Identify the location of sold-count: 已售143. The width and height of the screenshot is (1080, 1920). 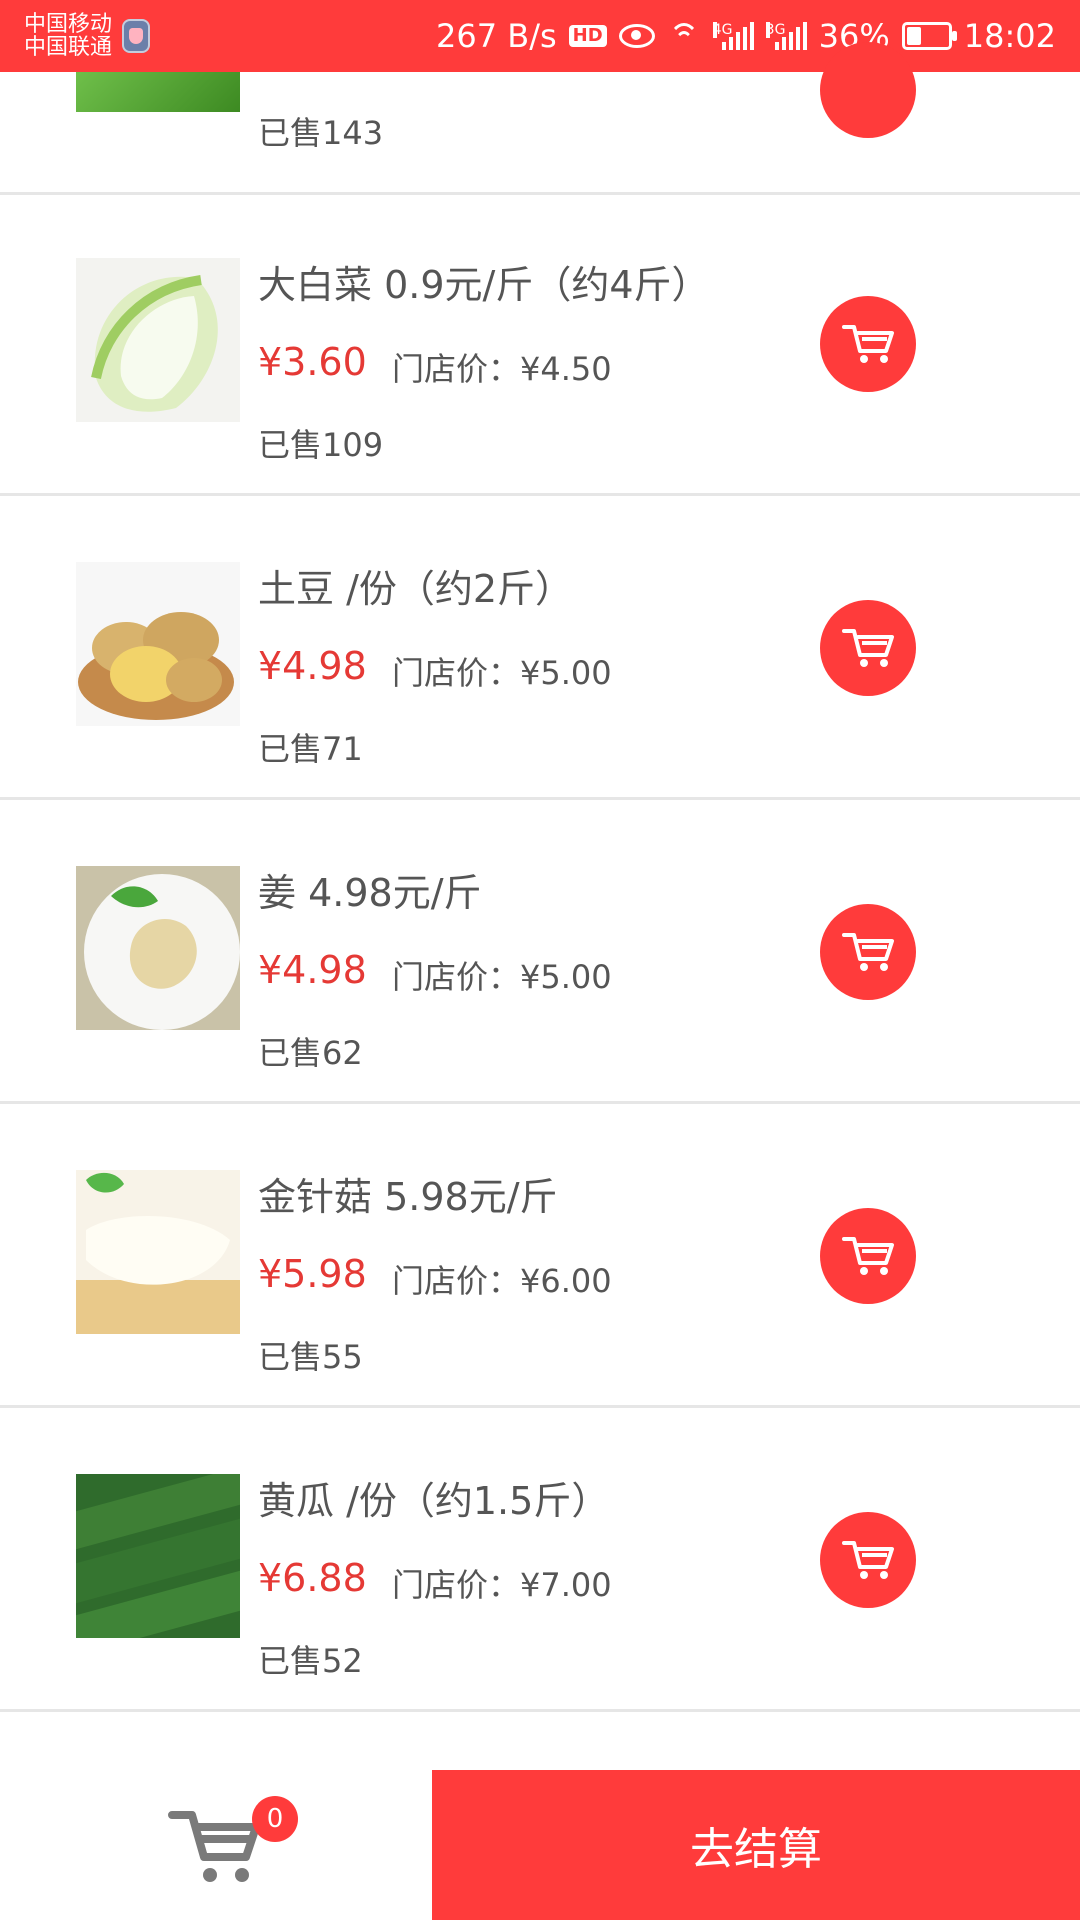
(321, 133).